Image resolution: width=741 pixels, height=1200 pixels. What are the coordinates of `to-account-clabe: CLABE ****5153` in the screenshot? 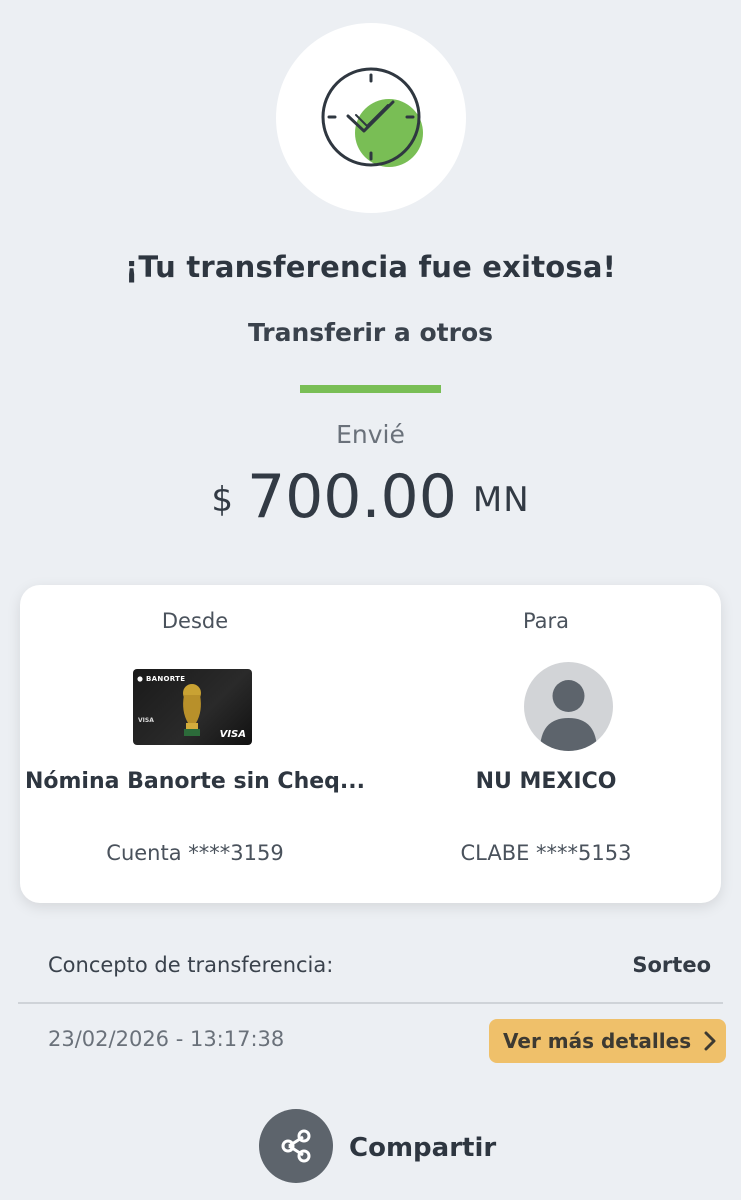 It's located at (546, 853).